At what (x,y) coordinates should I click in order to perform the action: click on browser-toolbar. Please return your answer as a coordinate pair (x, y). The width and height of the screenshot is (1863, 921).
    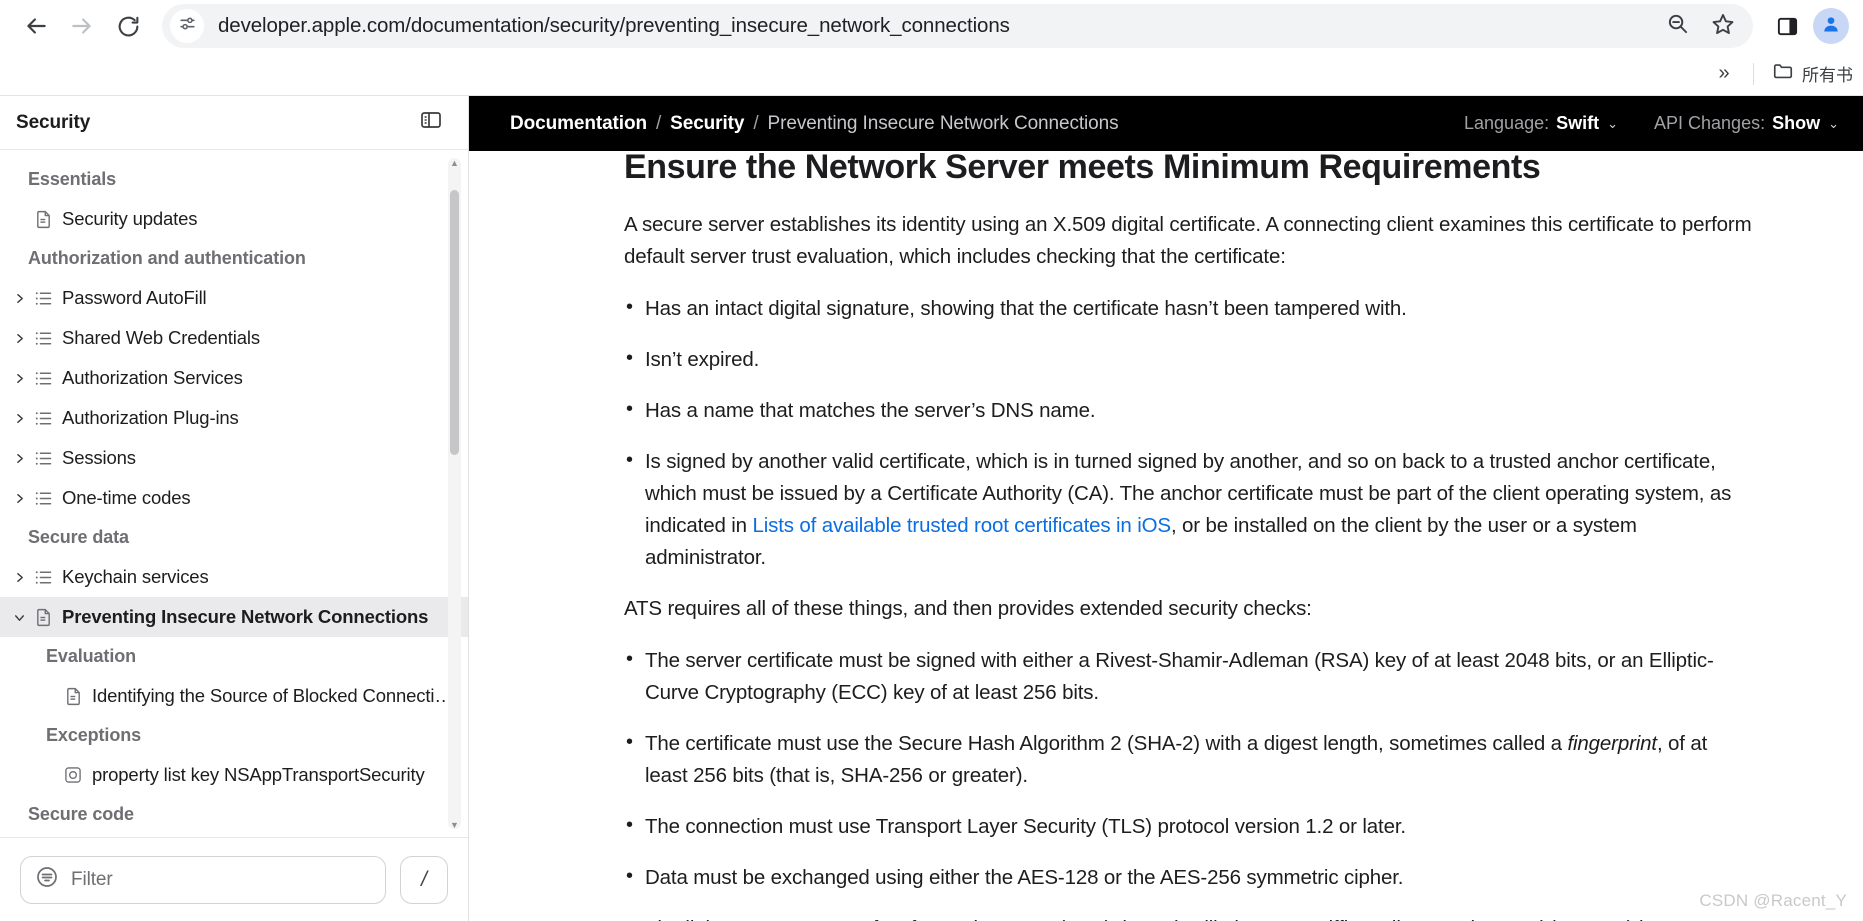
    Looking at the image, I should click on (931, 26).